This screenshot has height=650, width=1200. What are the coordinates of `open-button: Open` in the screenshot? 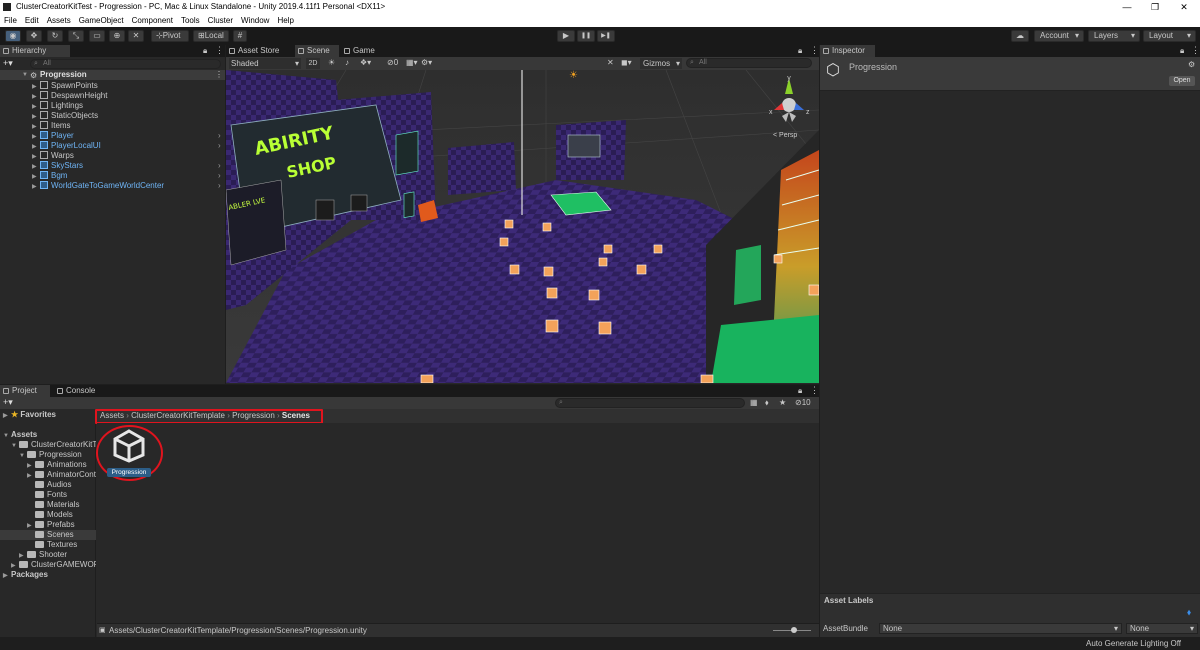 It's located at (1182, 81).